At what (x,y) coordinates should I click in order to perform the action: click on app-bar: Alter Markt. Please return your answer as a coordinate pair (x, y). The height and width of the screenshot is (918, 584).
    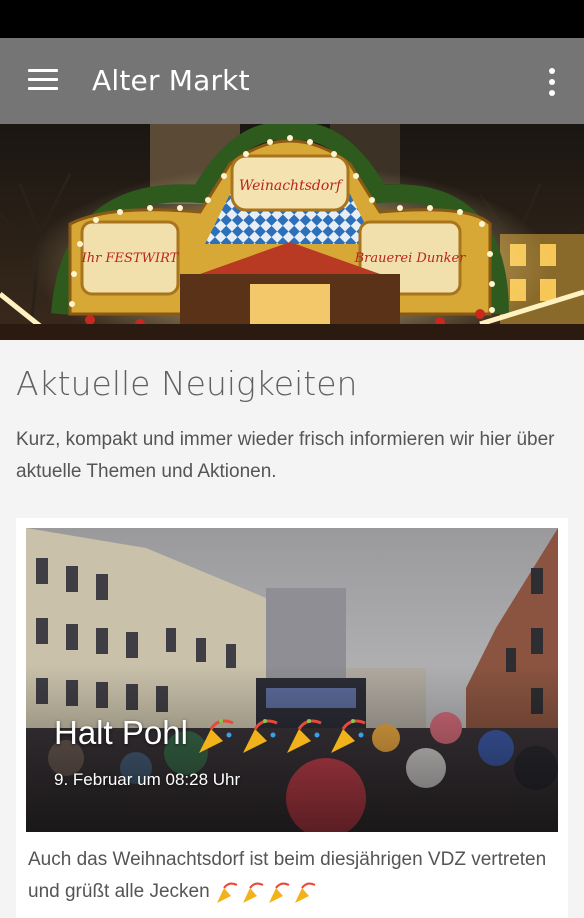
    Looking at the image, I should click on (292, 81).